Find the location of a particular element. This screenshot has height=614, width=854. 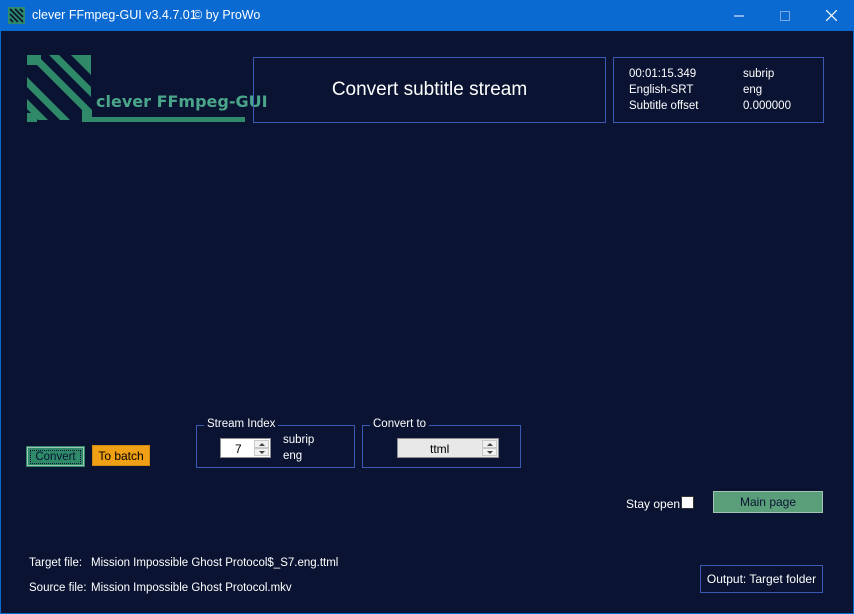

logo-text: clever FFmpeg-GUI is located at coordinates (182, 101).